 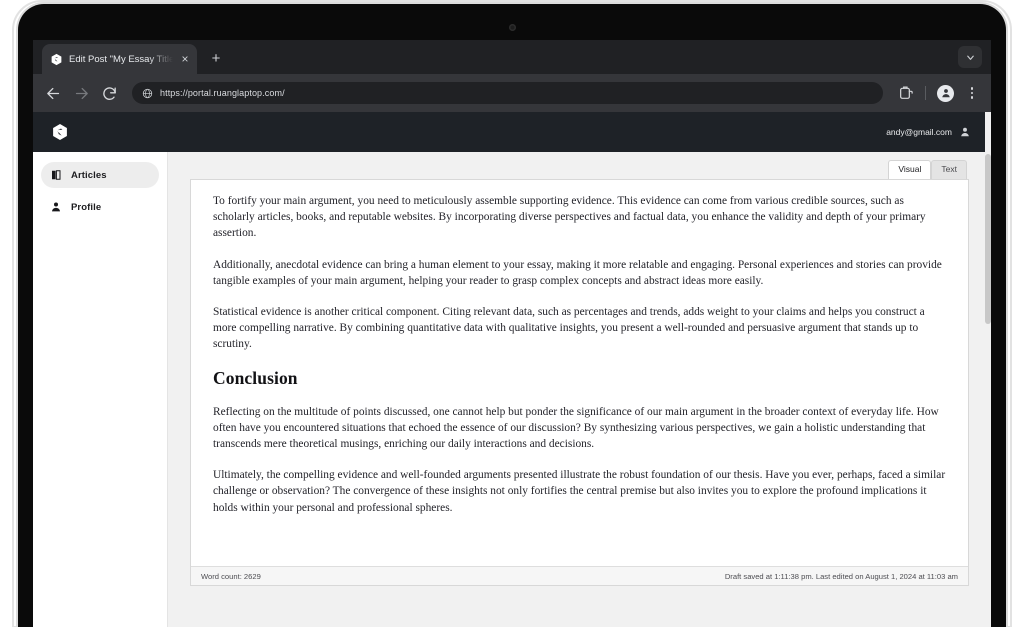 I want to click on page-scrollbar, so click(x=988, y=369).